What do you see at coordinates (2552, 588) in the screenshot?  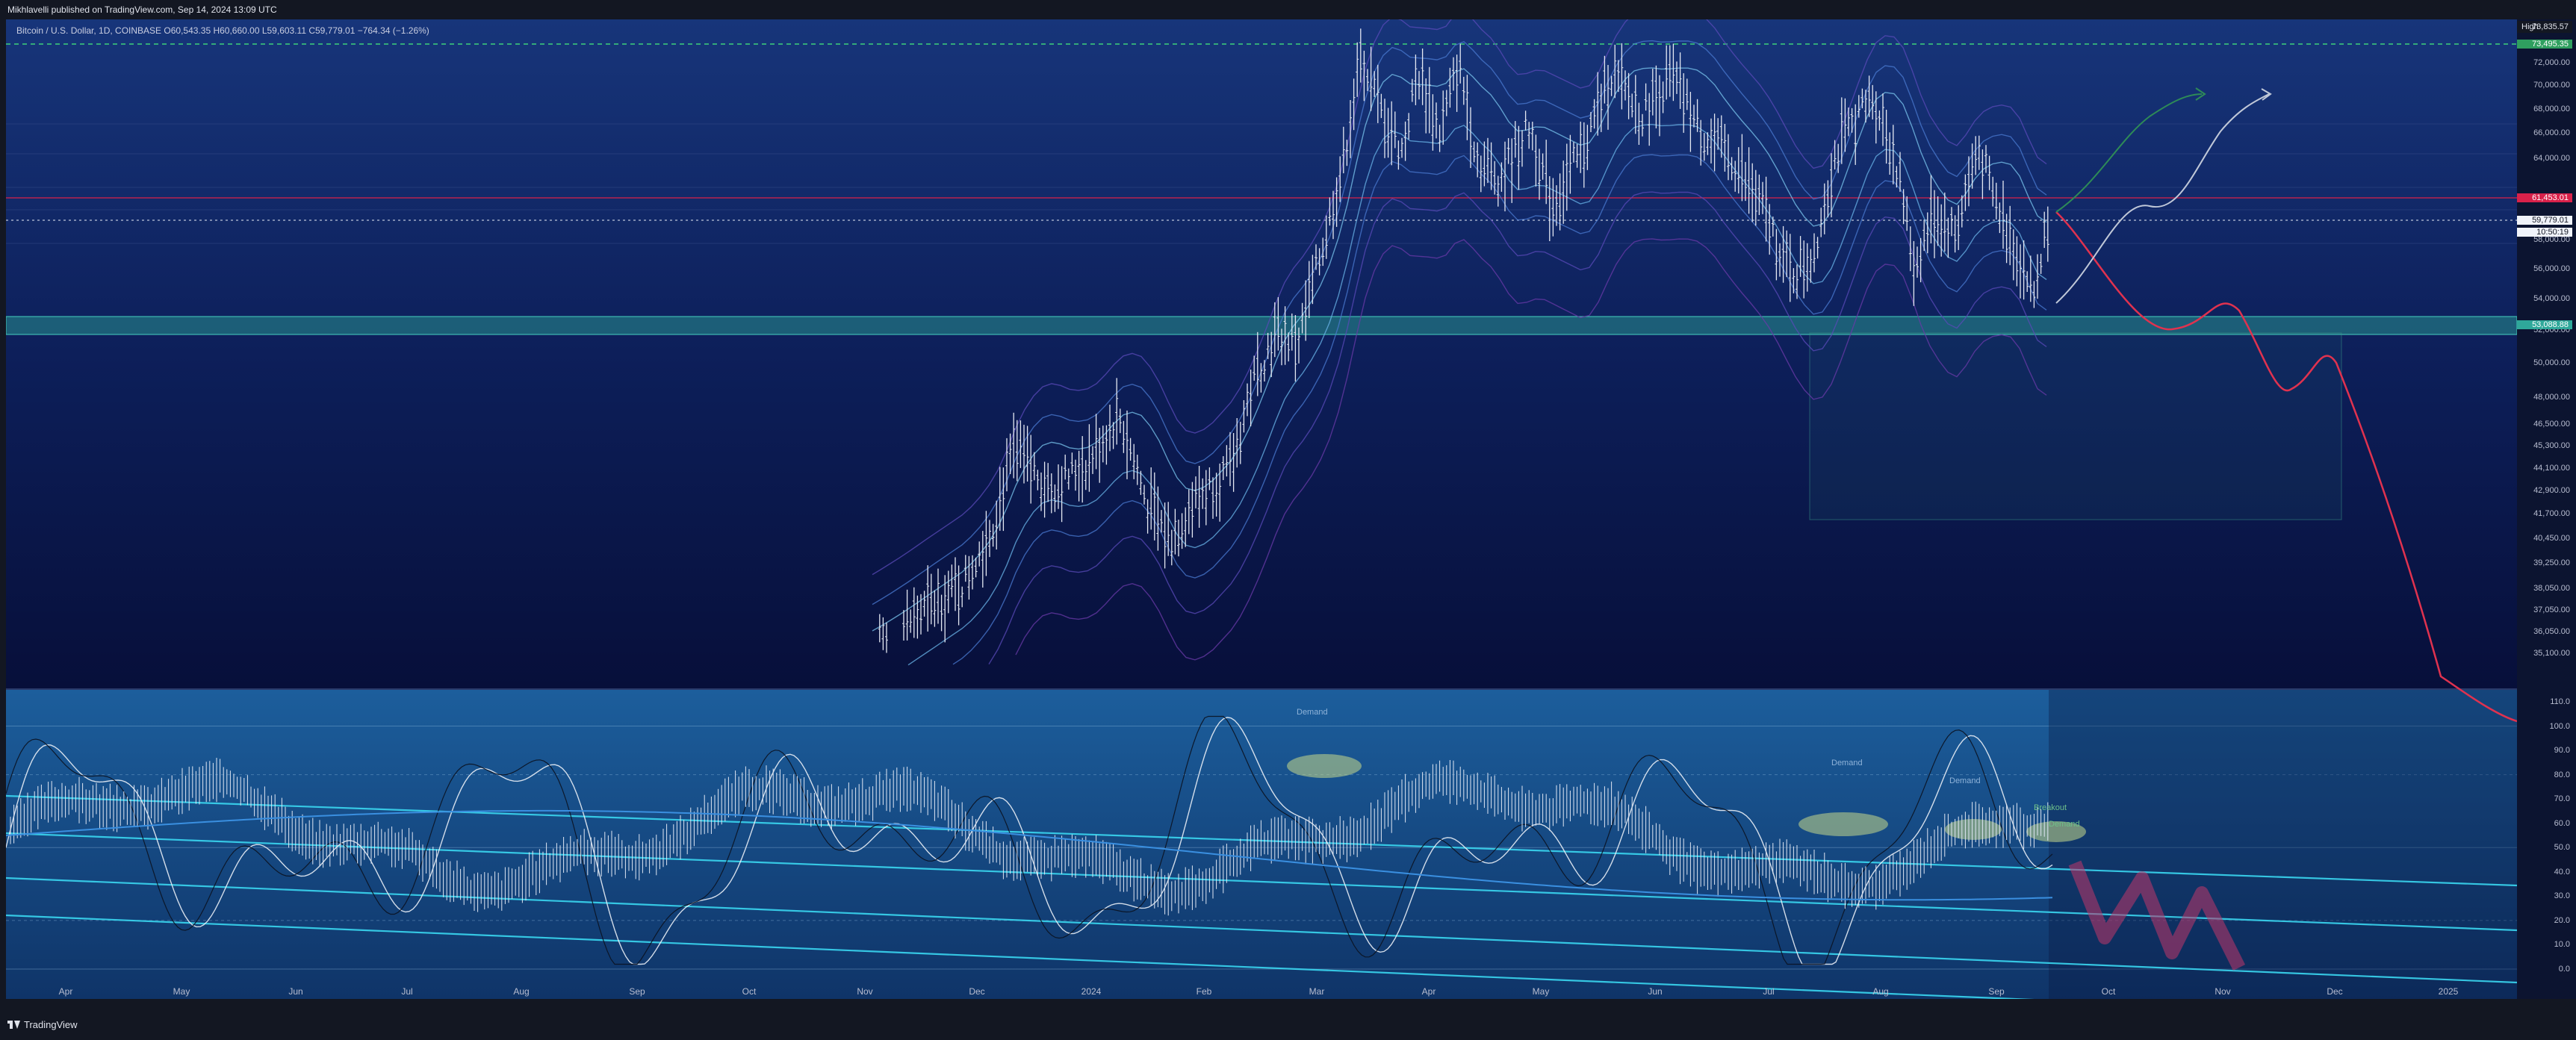 I see `price-tick-label: 38,050.00` at bounding box center [2552, 588].